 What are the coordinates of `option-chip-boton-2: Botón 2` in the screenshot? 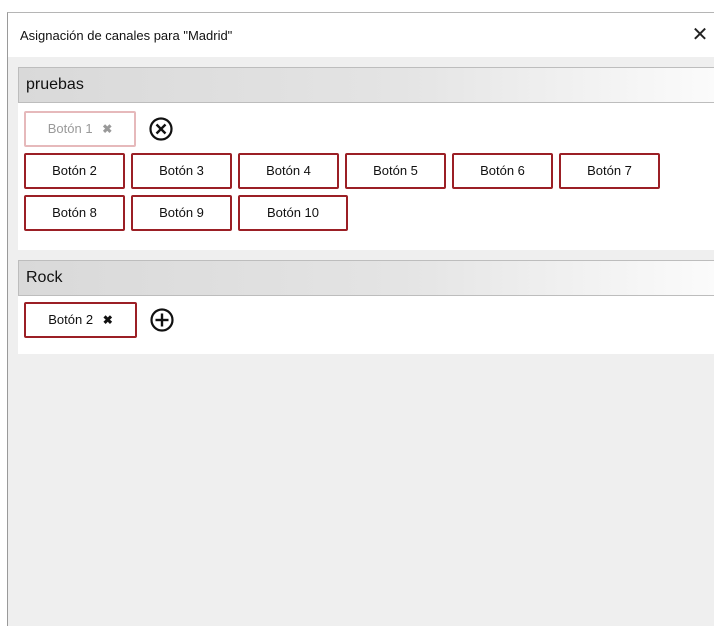 It's located at (74, 171).